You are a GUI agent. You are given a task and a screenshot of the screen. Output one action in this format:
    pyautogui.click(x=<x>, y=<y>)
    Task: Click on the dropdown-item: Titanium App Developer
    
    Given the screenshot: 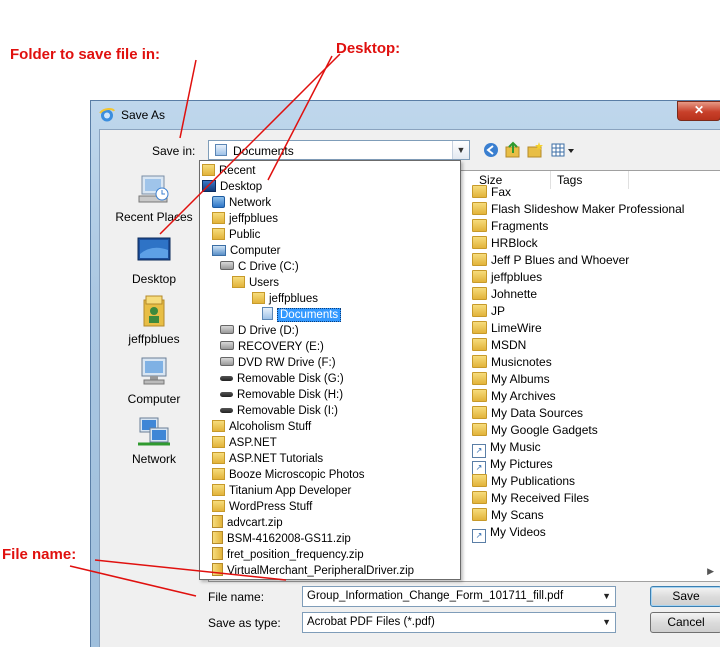 What is the action you would take?
    pyautogui.click(x=281, y=491)
    